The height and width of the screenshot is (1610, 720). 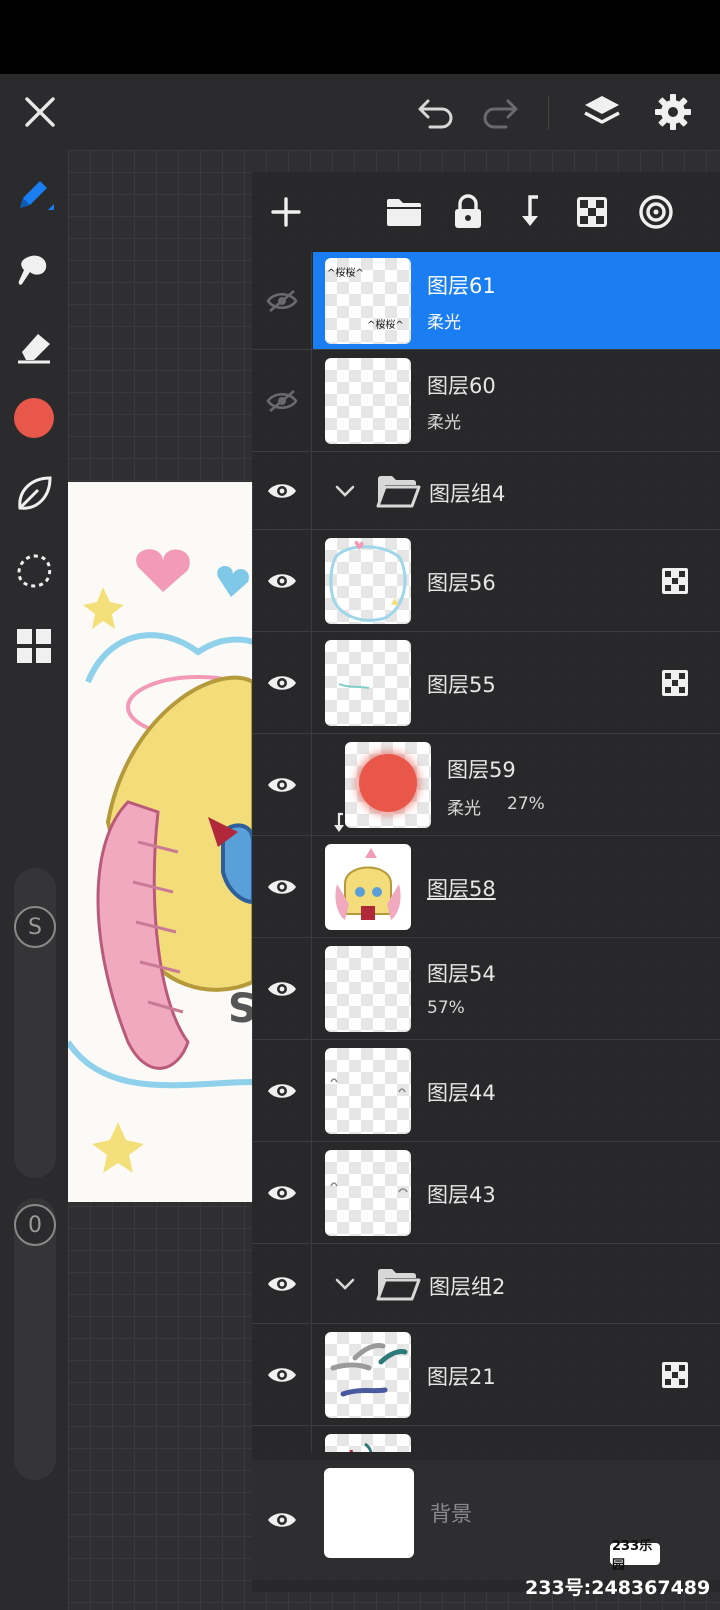 What do you see at coordinates (467, 494) in the screenshot?
I see `group-name: 图层组4` at bounding box center [467, 494].